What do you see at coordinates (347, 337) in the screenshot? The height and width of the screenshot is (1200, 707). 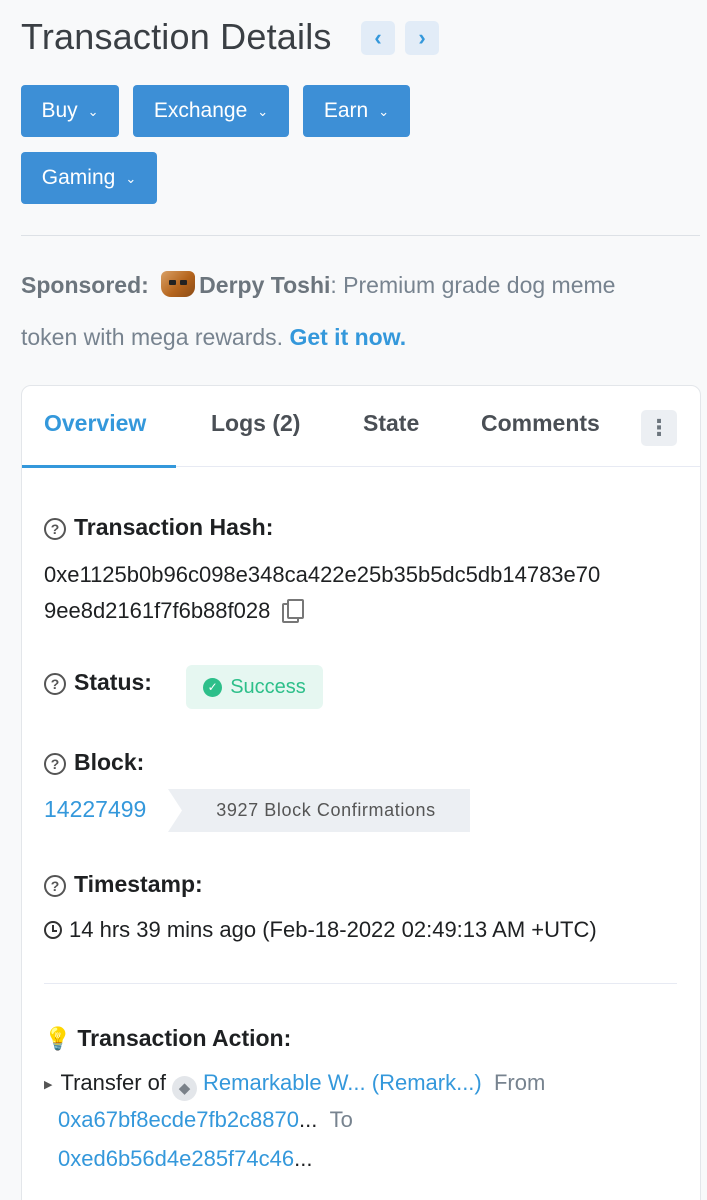 I see `sponsor-cta-link: Get it now.` at bounding box center [347, 337].